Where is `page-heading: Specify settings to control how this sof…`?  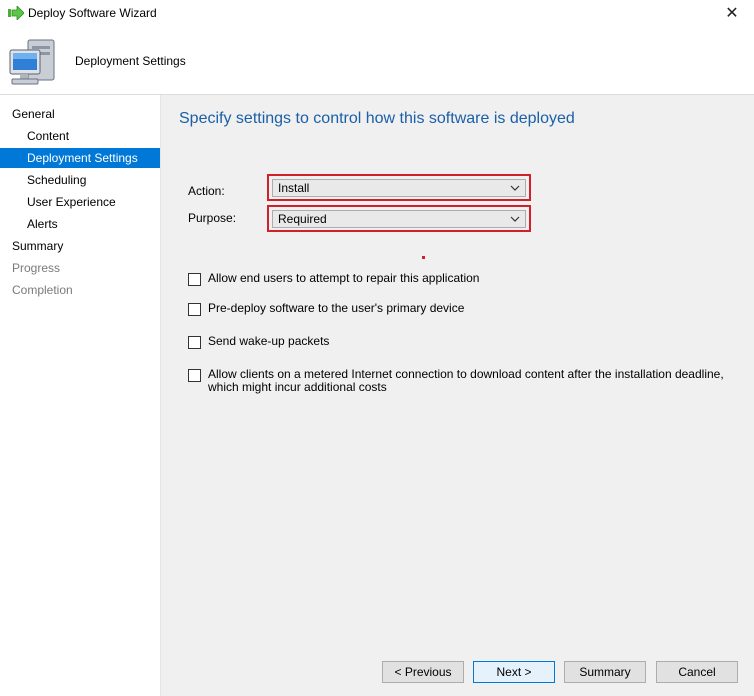 page-heading: Specify settings to control how this sof… is located at coordinates (377, 118).